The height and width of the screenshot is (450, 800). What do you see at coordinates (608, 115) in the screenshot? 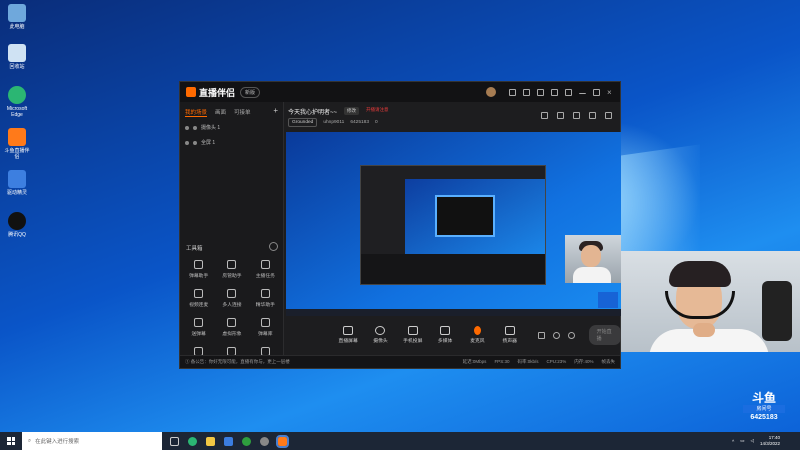
I see `share-icon` at bounding box center [608, 115].